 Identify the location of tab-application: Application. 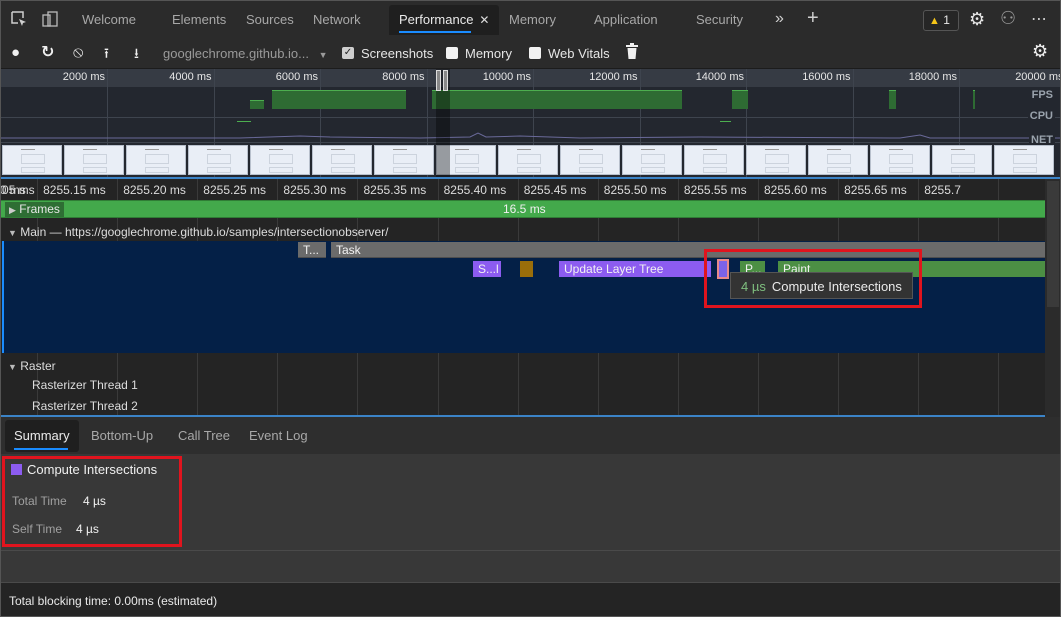
(626, 20).